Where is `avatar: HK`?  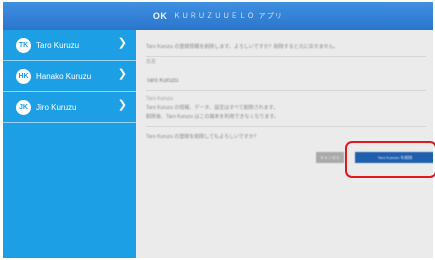
avatar: HK is located at coordinates (23, 76).